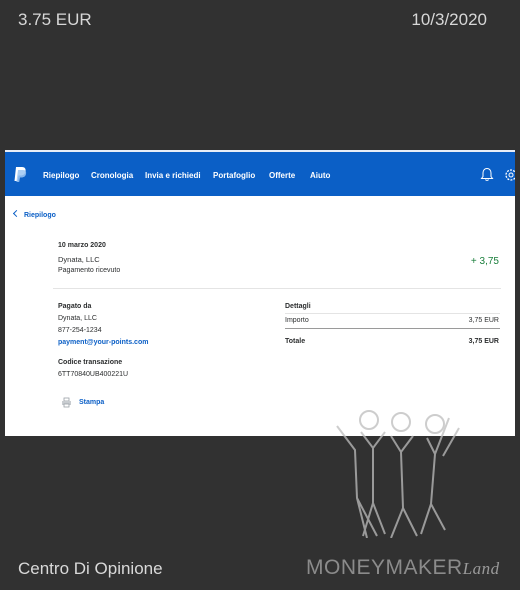 The width and height of the screenshot is (520, 590). I want to click on transaction-code-value: 6TT70840UB400221U, so click(93, 374).